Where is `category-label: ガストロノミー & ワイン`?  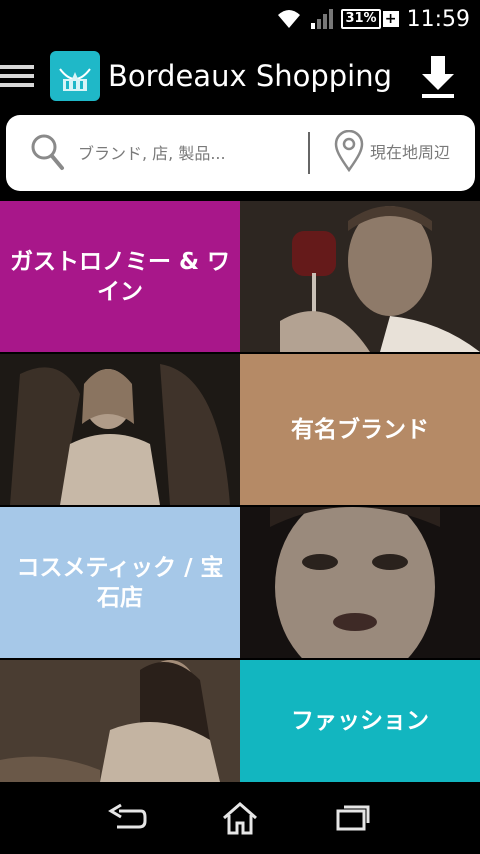
category-label: ガストロノミー & ワイン is located at coordinates (120, 276).